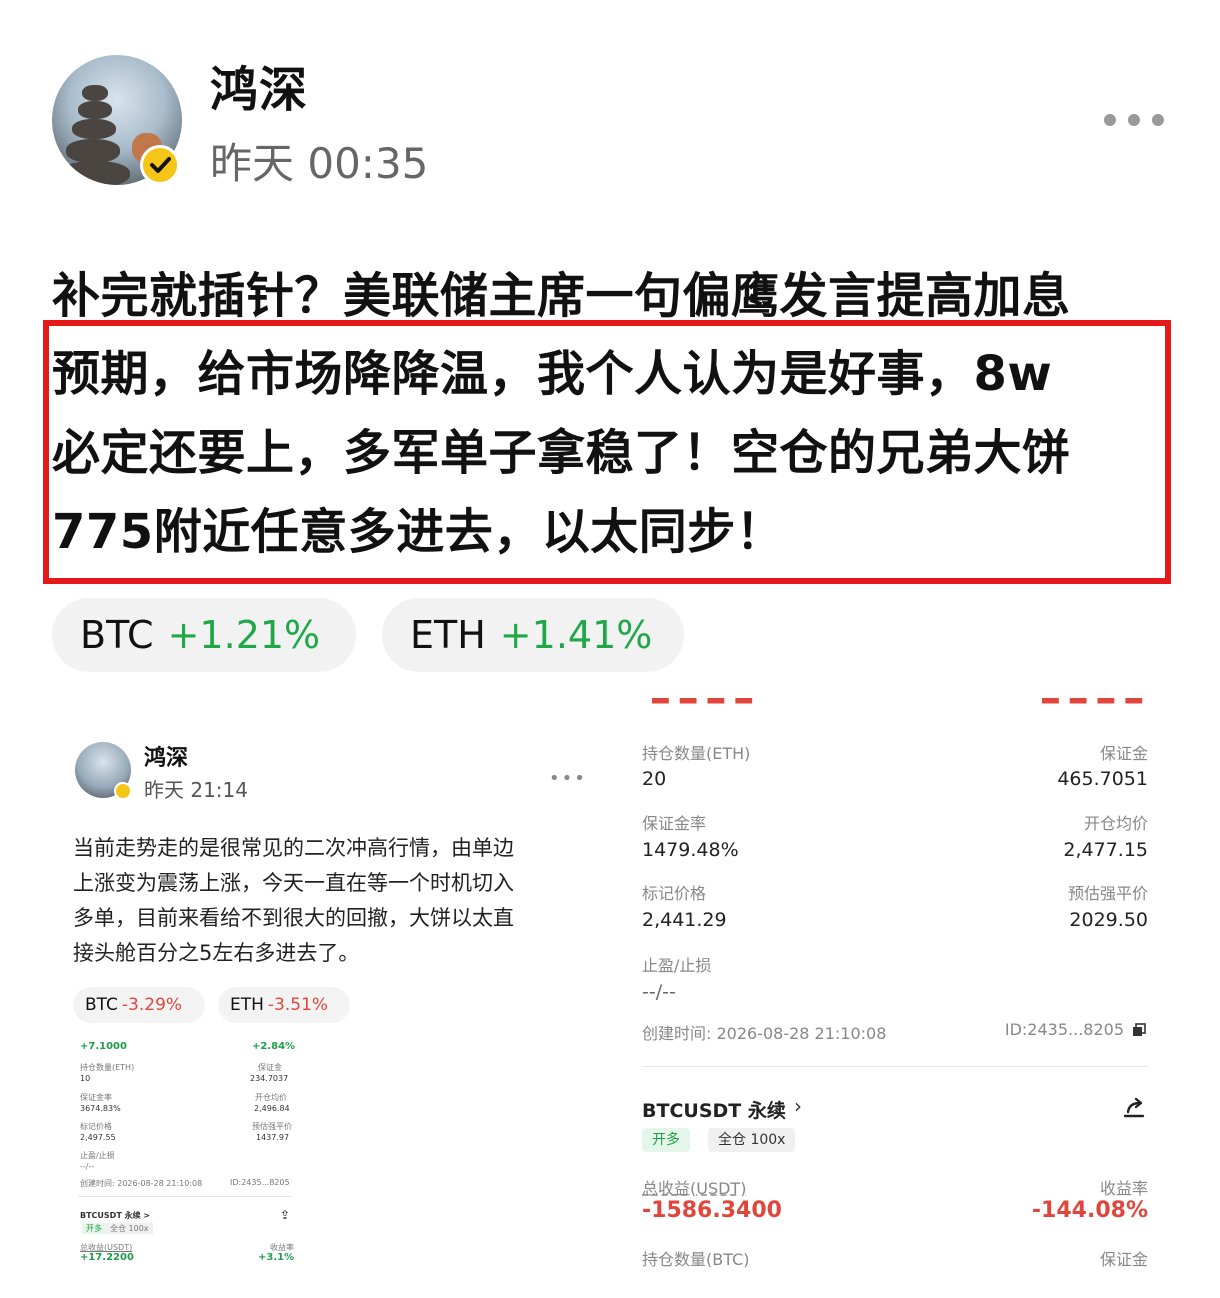 Image resolution: width=1220 pixels, height=1298 pixels. Describe the element at coordinates (712, 1210) in the screenshot. I see `pnl-value: -1586.3400` at that location.